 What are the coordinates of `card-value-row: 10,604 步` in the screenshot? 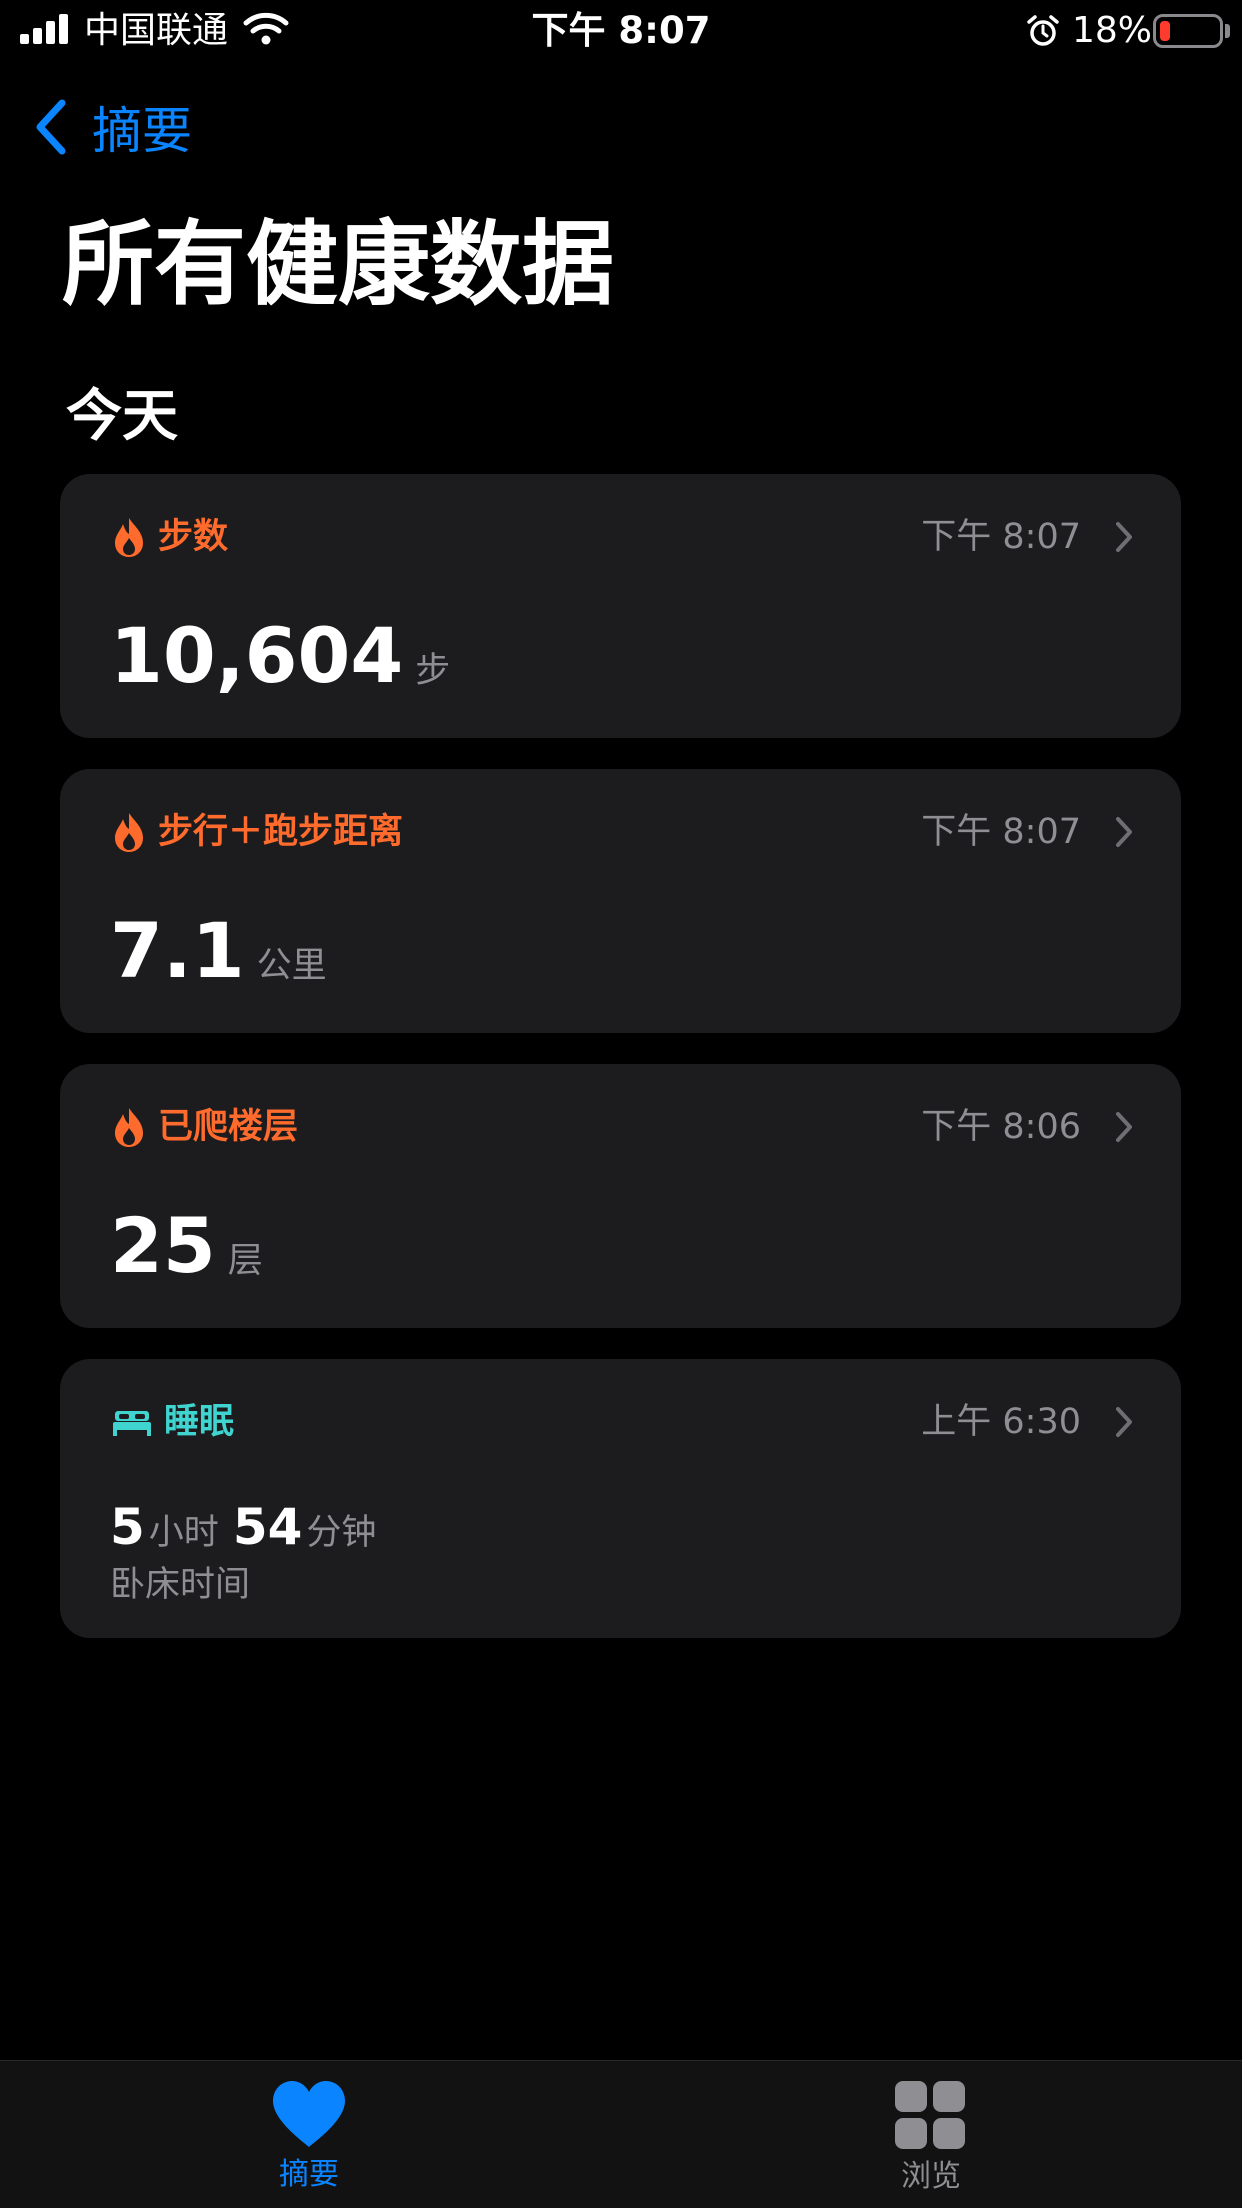 It's located at (280, 656).